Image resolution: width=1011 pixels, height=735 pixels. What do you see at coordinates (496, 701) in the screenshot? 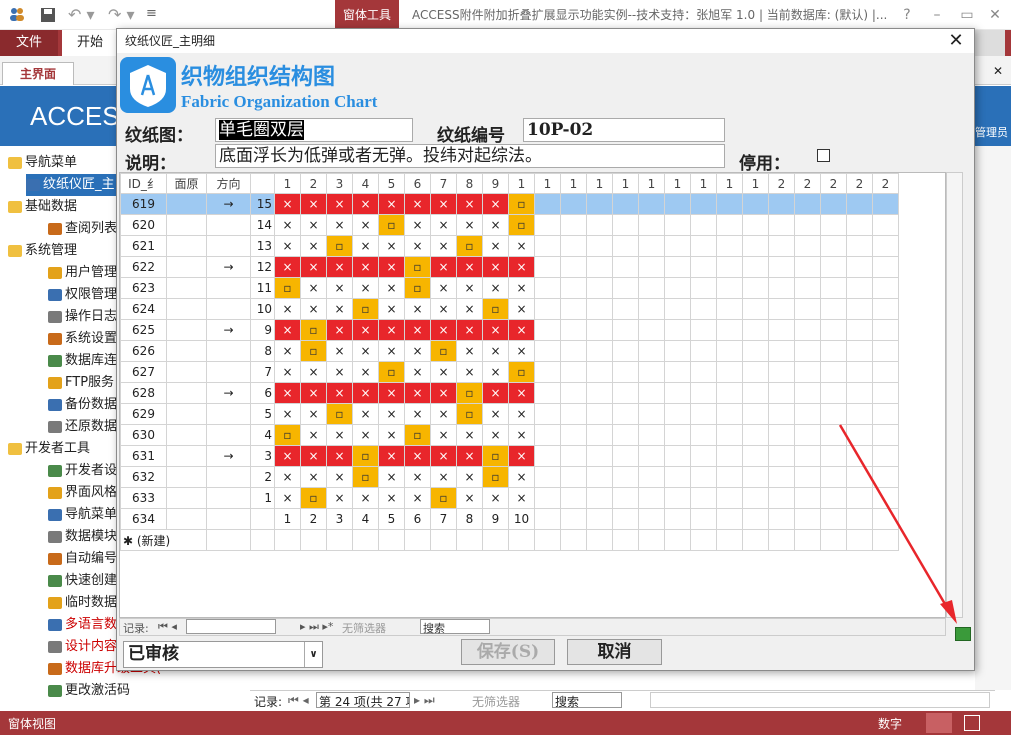
I see `no-filter: 无筛选器` at bounding box center [496, 701].